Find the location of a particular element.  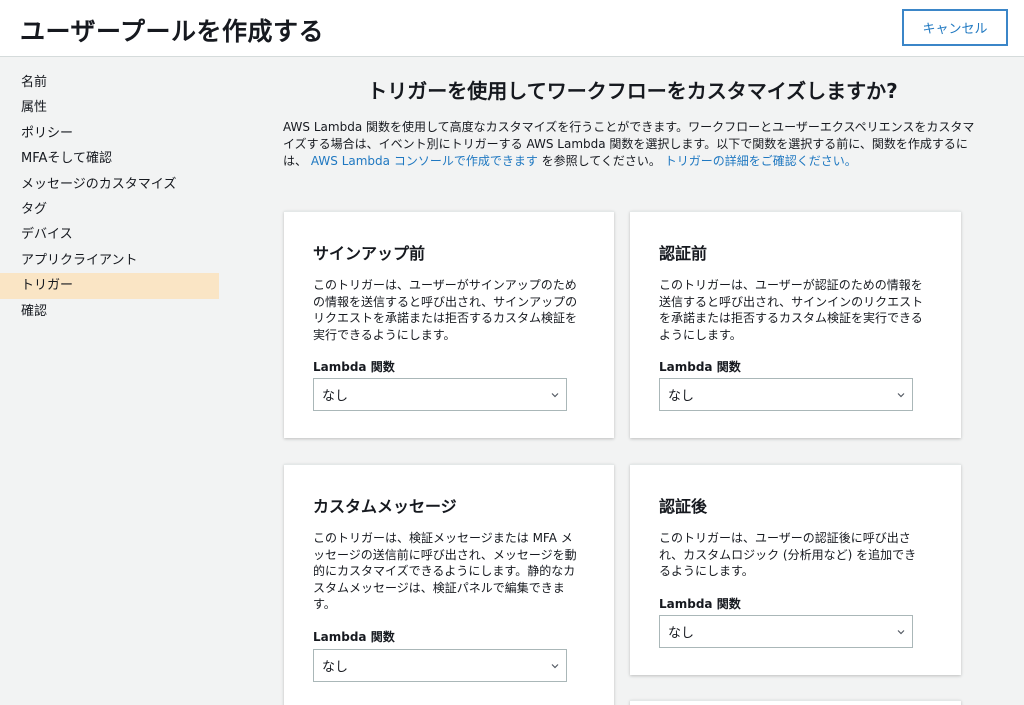

sidebar-item-mfa: MFAそして確認 is located at coordinates (109, 158).